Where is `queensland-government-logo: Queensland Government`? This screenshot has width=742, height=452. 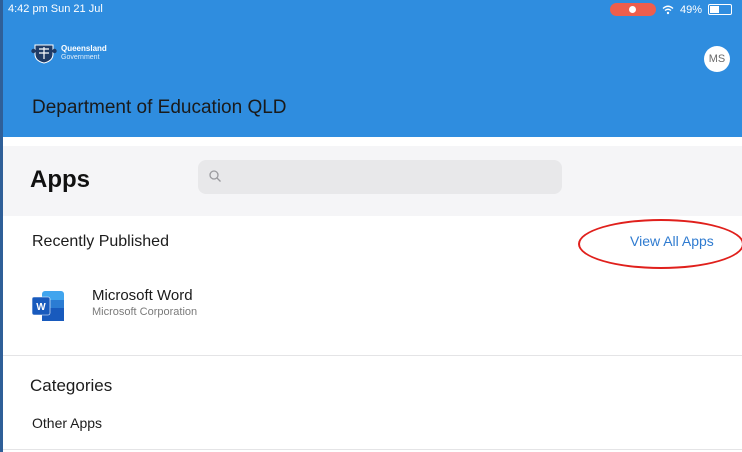
queensland-government-logo: Queensland Government is located at coordinates (69, 53).